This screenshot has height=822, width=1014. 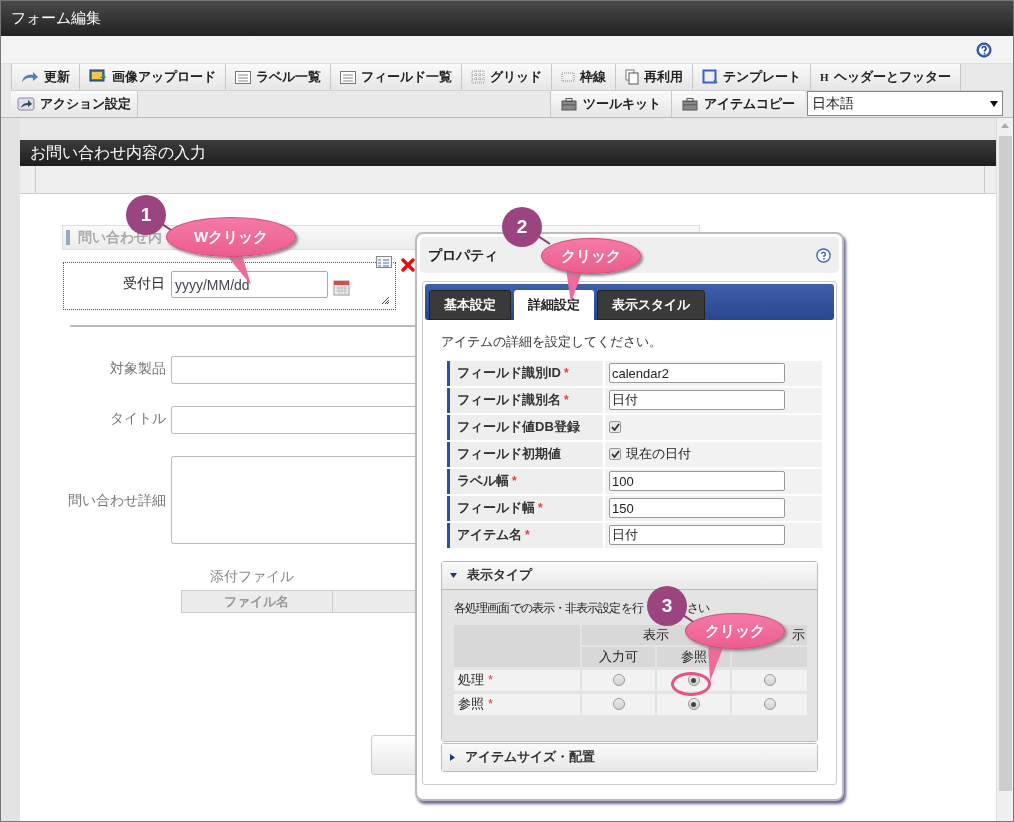 What do you see at coordinates (396, 77) in the screenshot?
I see `toolbar-button: フィールド一覧` at bounding box center [396, 77].